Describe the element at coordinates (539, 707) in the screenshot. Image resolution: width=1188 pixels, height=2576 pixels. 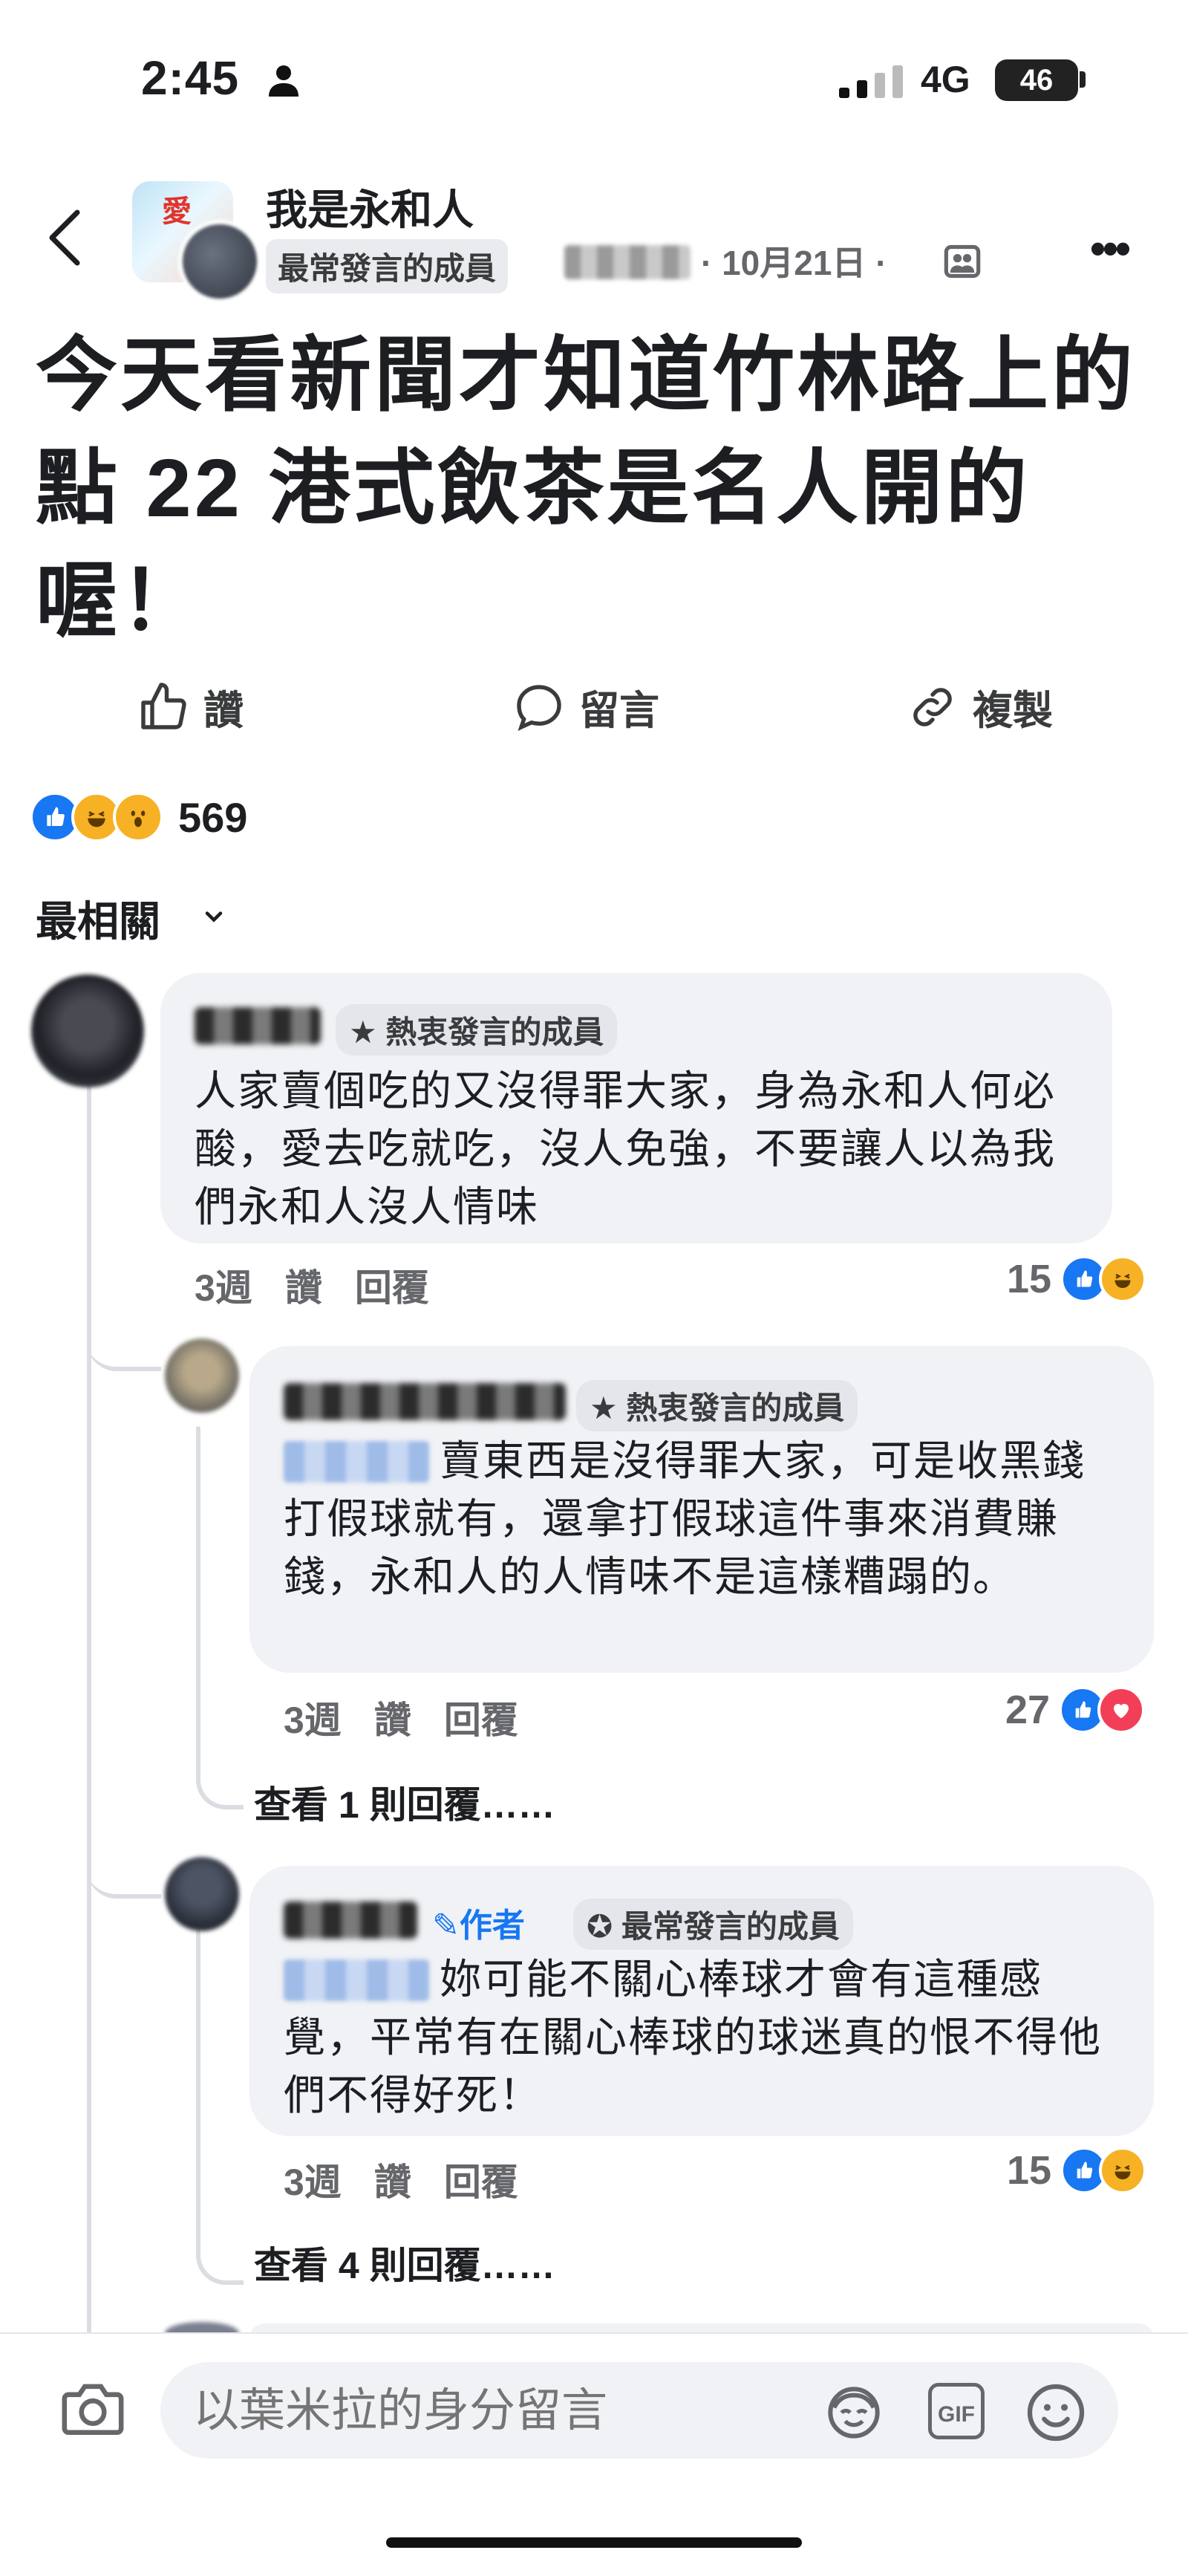
I see `comment-icon` at that location.